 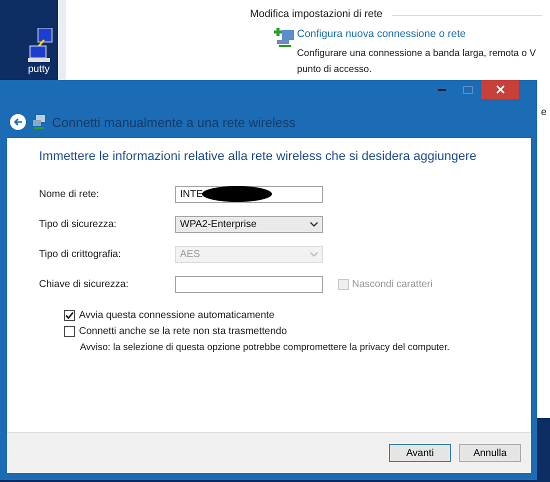 I want to click on setup-link: Configura nuova connessione o rete, so click(x=381, y=34).